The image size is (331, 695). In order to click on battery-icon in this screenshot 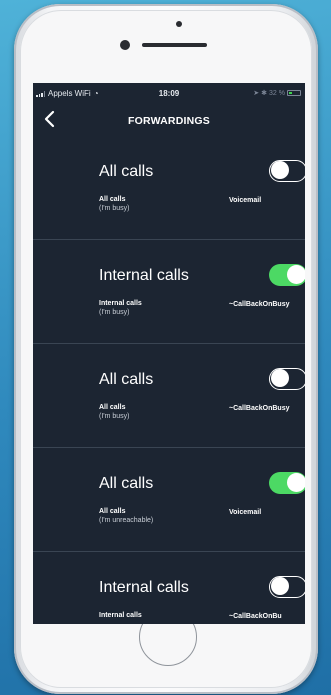, I will do `click(294, 93)`.